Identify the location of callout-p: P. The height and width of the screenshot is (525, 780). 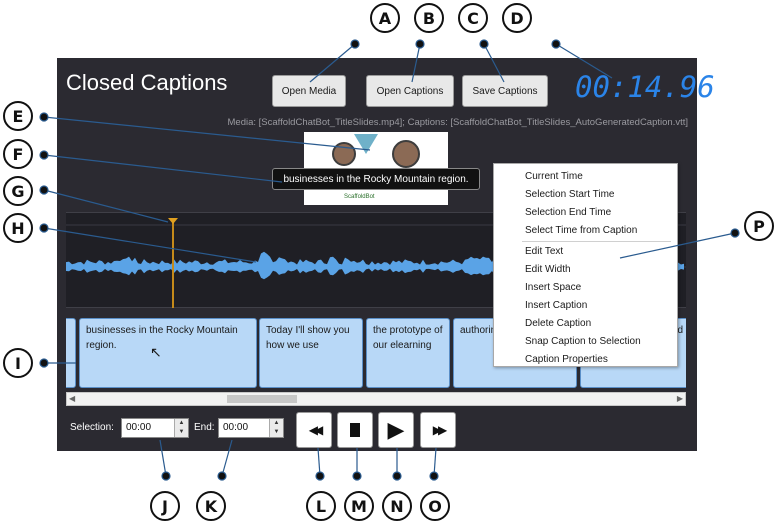
(759, 226).